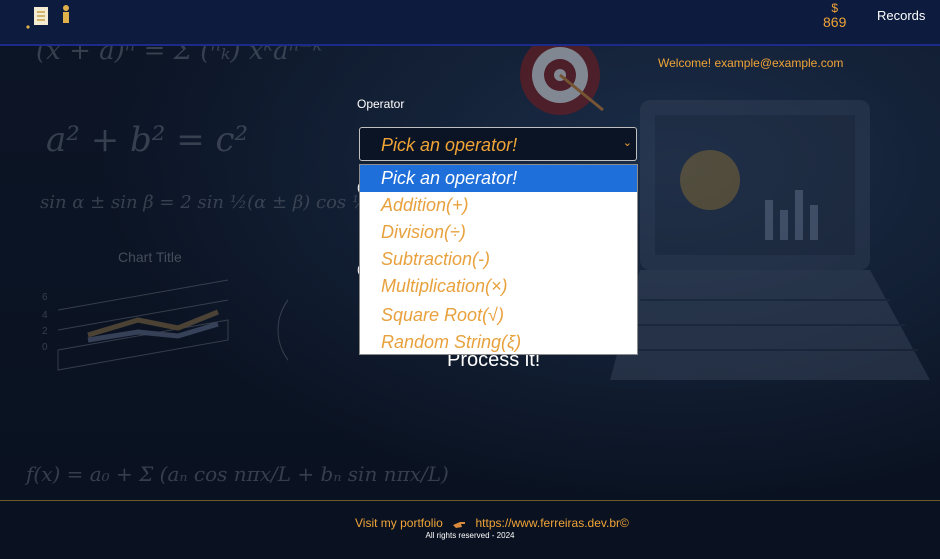 The image size is (940, 559). What do you see at coordinates (45, 331) in the screenshot?
I see `svg-text: 2` at bounding box center [45, 331].